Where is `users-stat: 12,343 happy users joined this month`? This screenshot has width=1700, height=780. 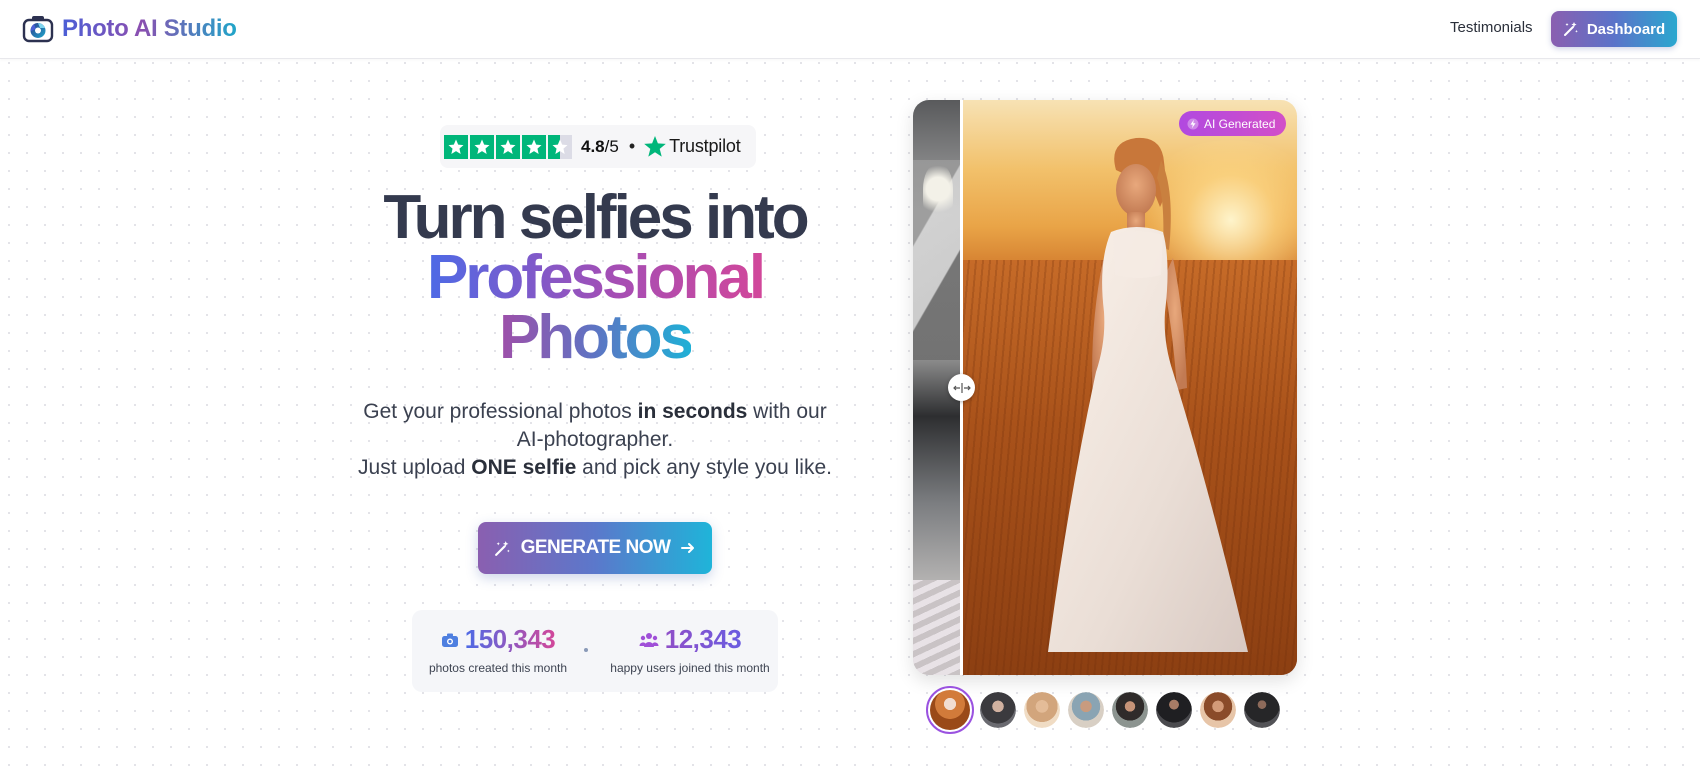 users-stat: 12,343 happy users joined this month is located at coordinates (690, 649).